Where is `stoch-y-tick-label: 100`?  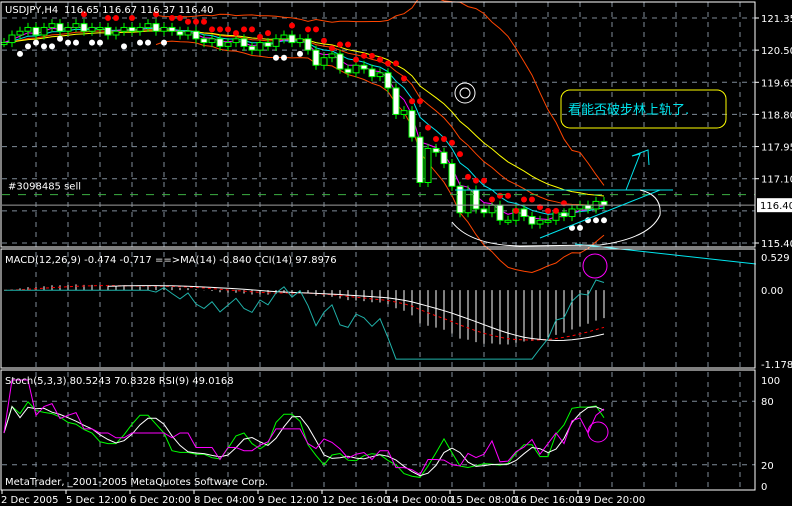
stoch-y-tick-label: 100 is located at coordinates (770, 381).